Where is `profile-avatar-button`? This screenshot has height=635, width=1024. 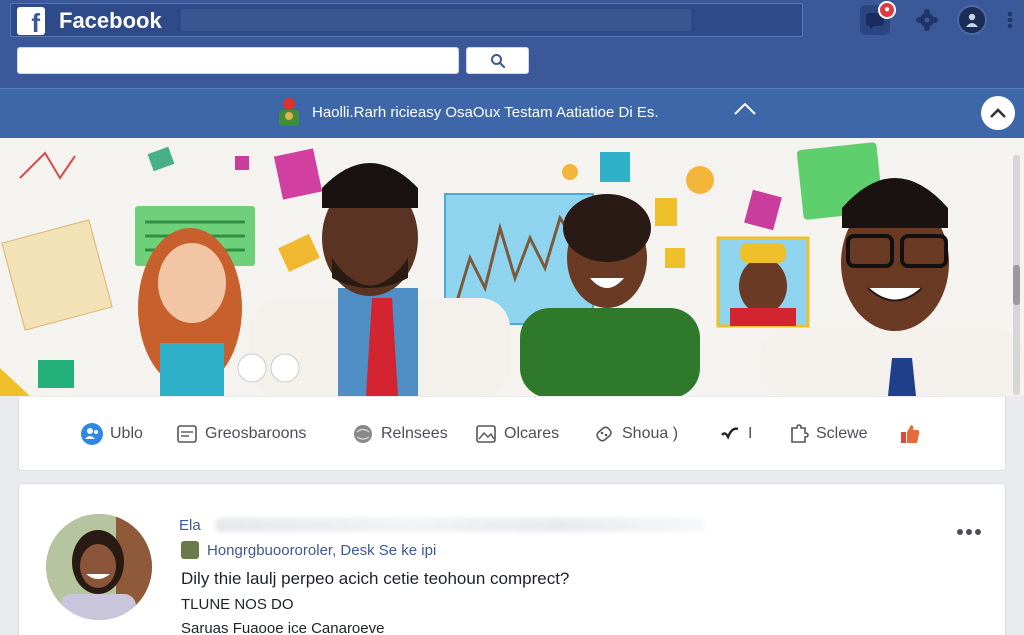 profile-avatar-button is located at coordinates (972, 20).